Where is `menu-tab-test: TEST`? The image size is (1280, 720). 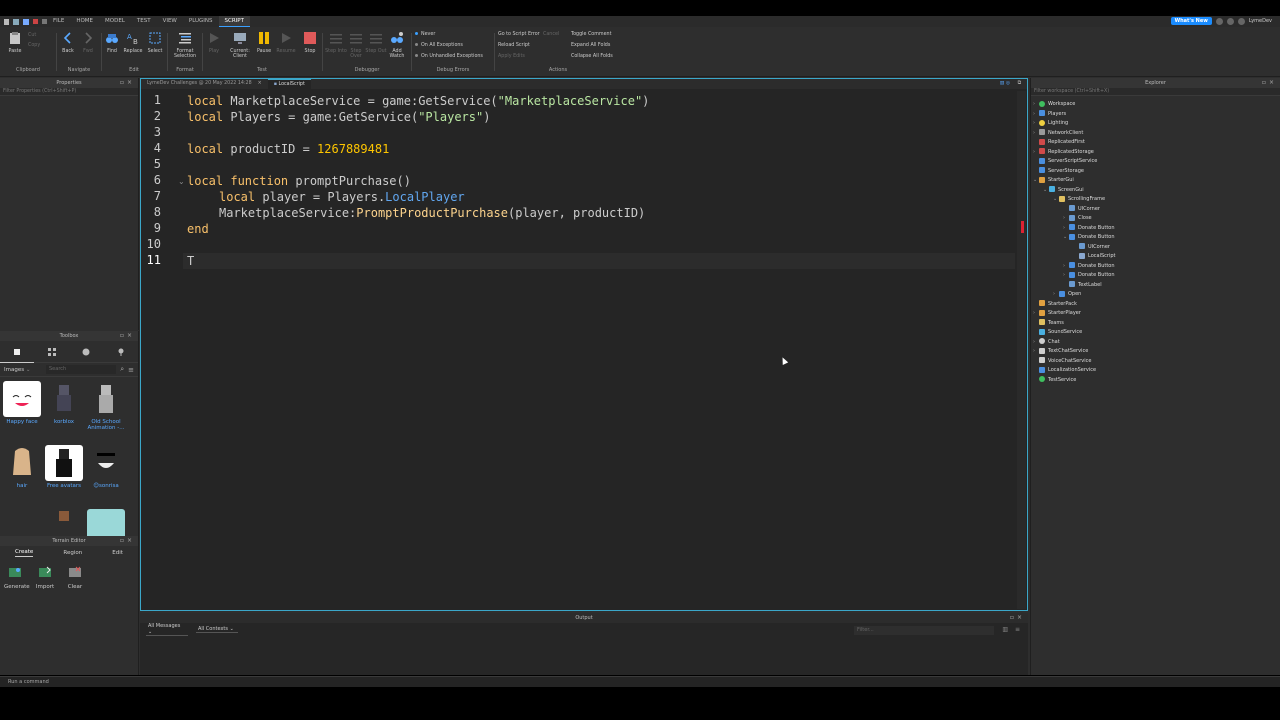 menu-tab-test: TEST is located at coordinates (144, 21).